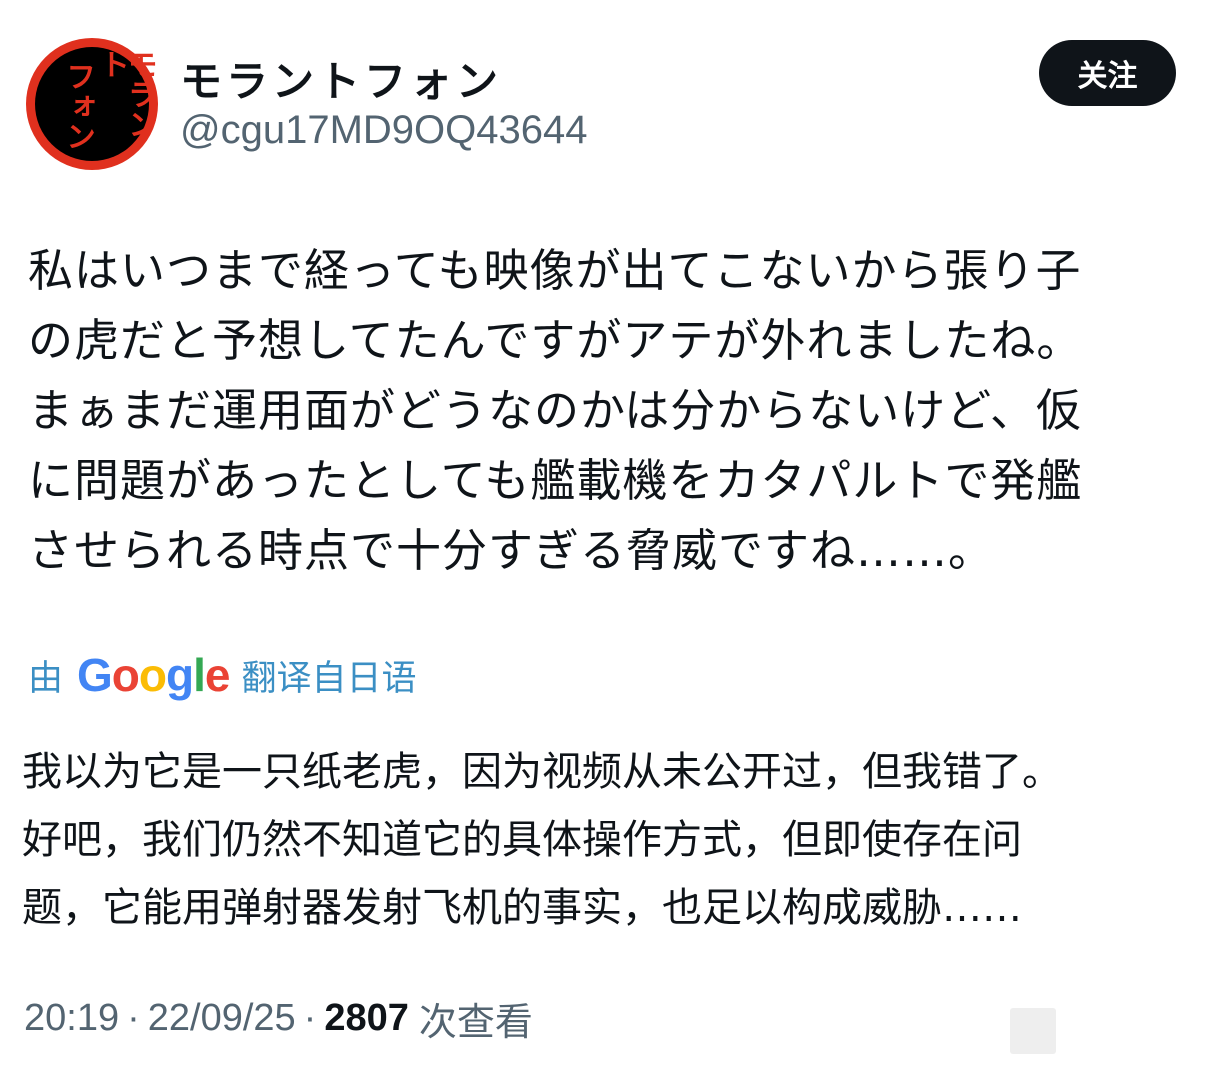 The width and height of the screenshot is (1224, 1080). Describe the element at coordinates (384, 130) in the screenshot. I see `user-handle: @cgu17MD9OQ43644` at that location.